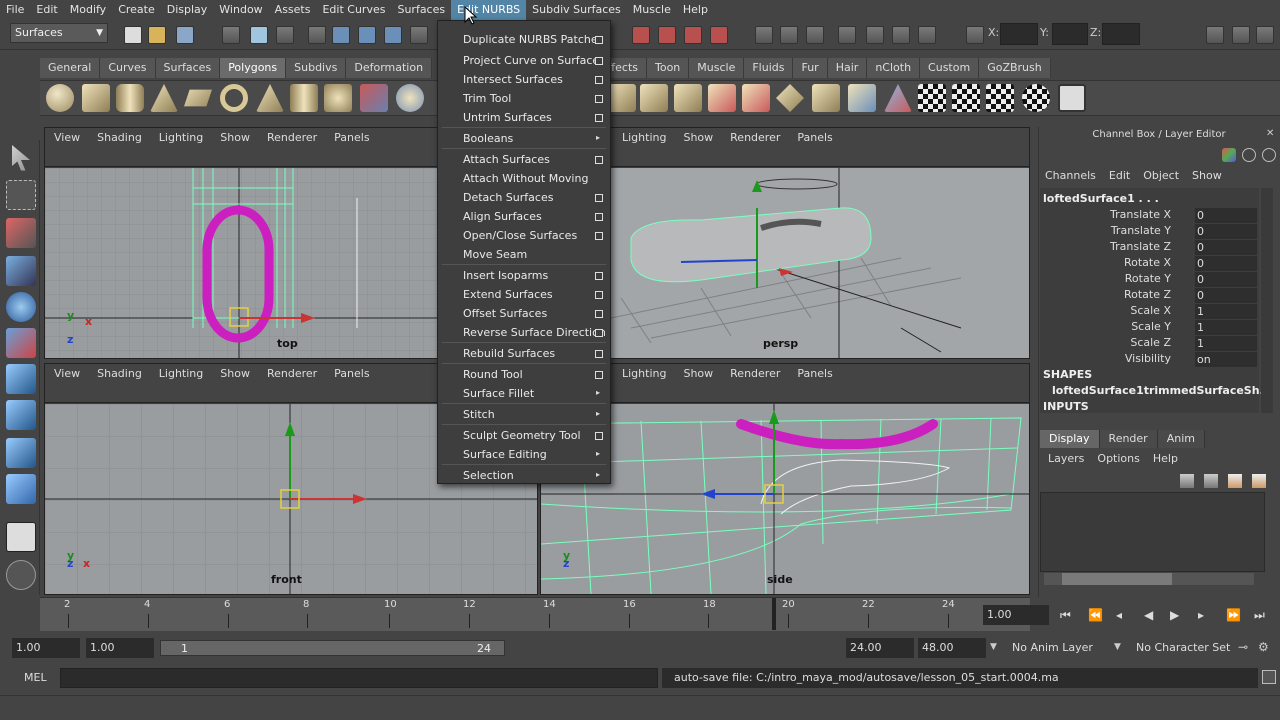  What do you see at coordinates (815, 35) in the screenshot?
I see `ipr-render-icon` at bounding box center [815, 35].